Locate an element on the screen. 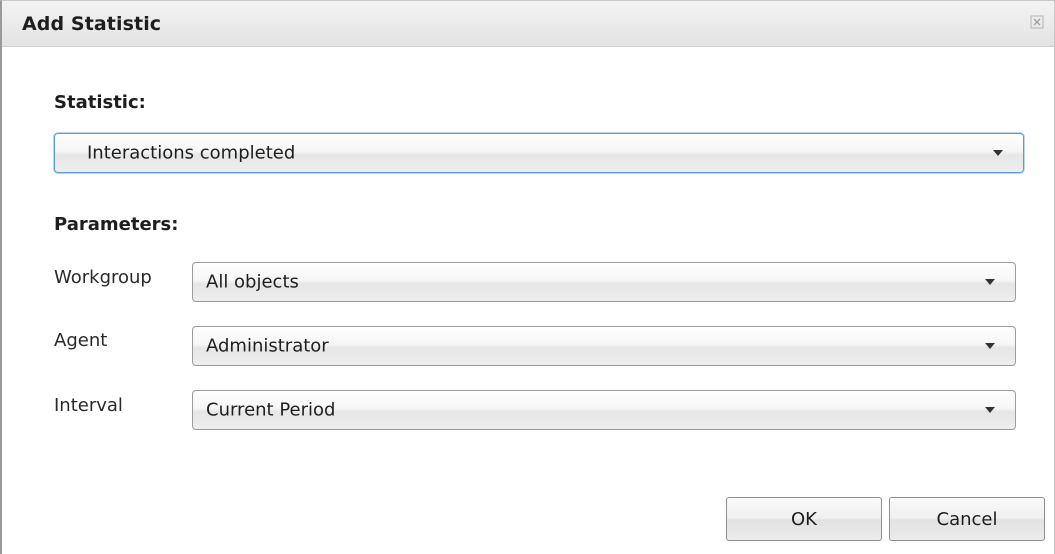  workgroup-dropdown-value: All objects is located at coordinates (252, 282).